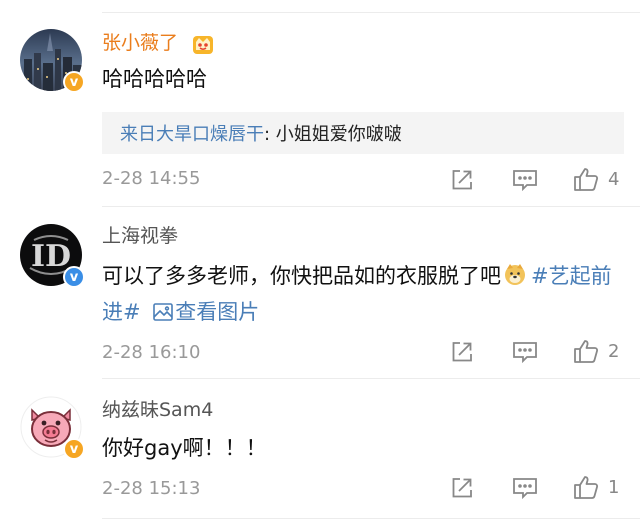  Describe the element at coordinates (371, 518) in the screenshot. I see `divider` at that location.